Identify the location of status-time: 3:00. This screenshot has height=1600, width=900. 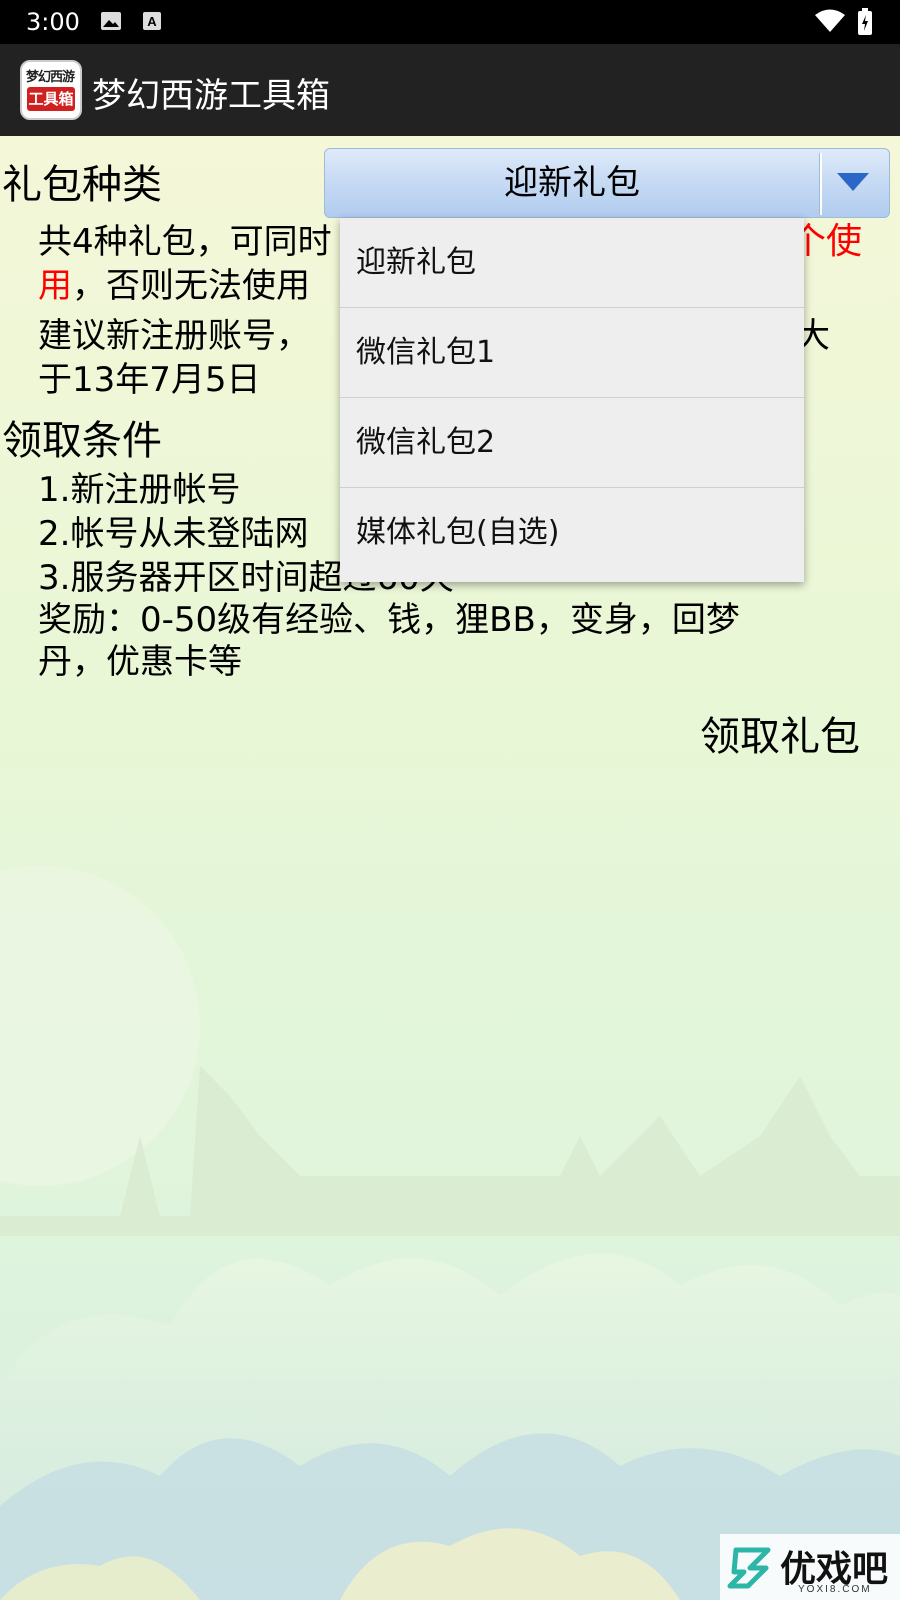
(53, 22).